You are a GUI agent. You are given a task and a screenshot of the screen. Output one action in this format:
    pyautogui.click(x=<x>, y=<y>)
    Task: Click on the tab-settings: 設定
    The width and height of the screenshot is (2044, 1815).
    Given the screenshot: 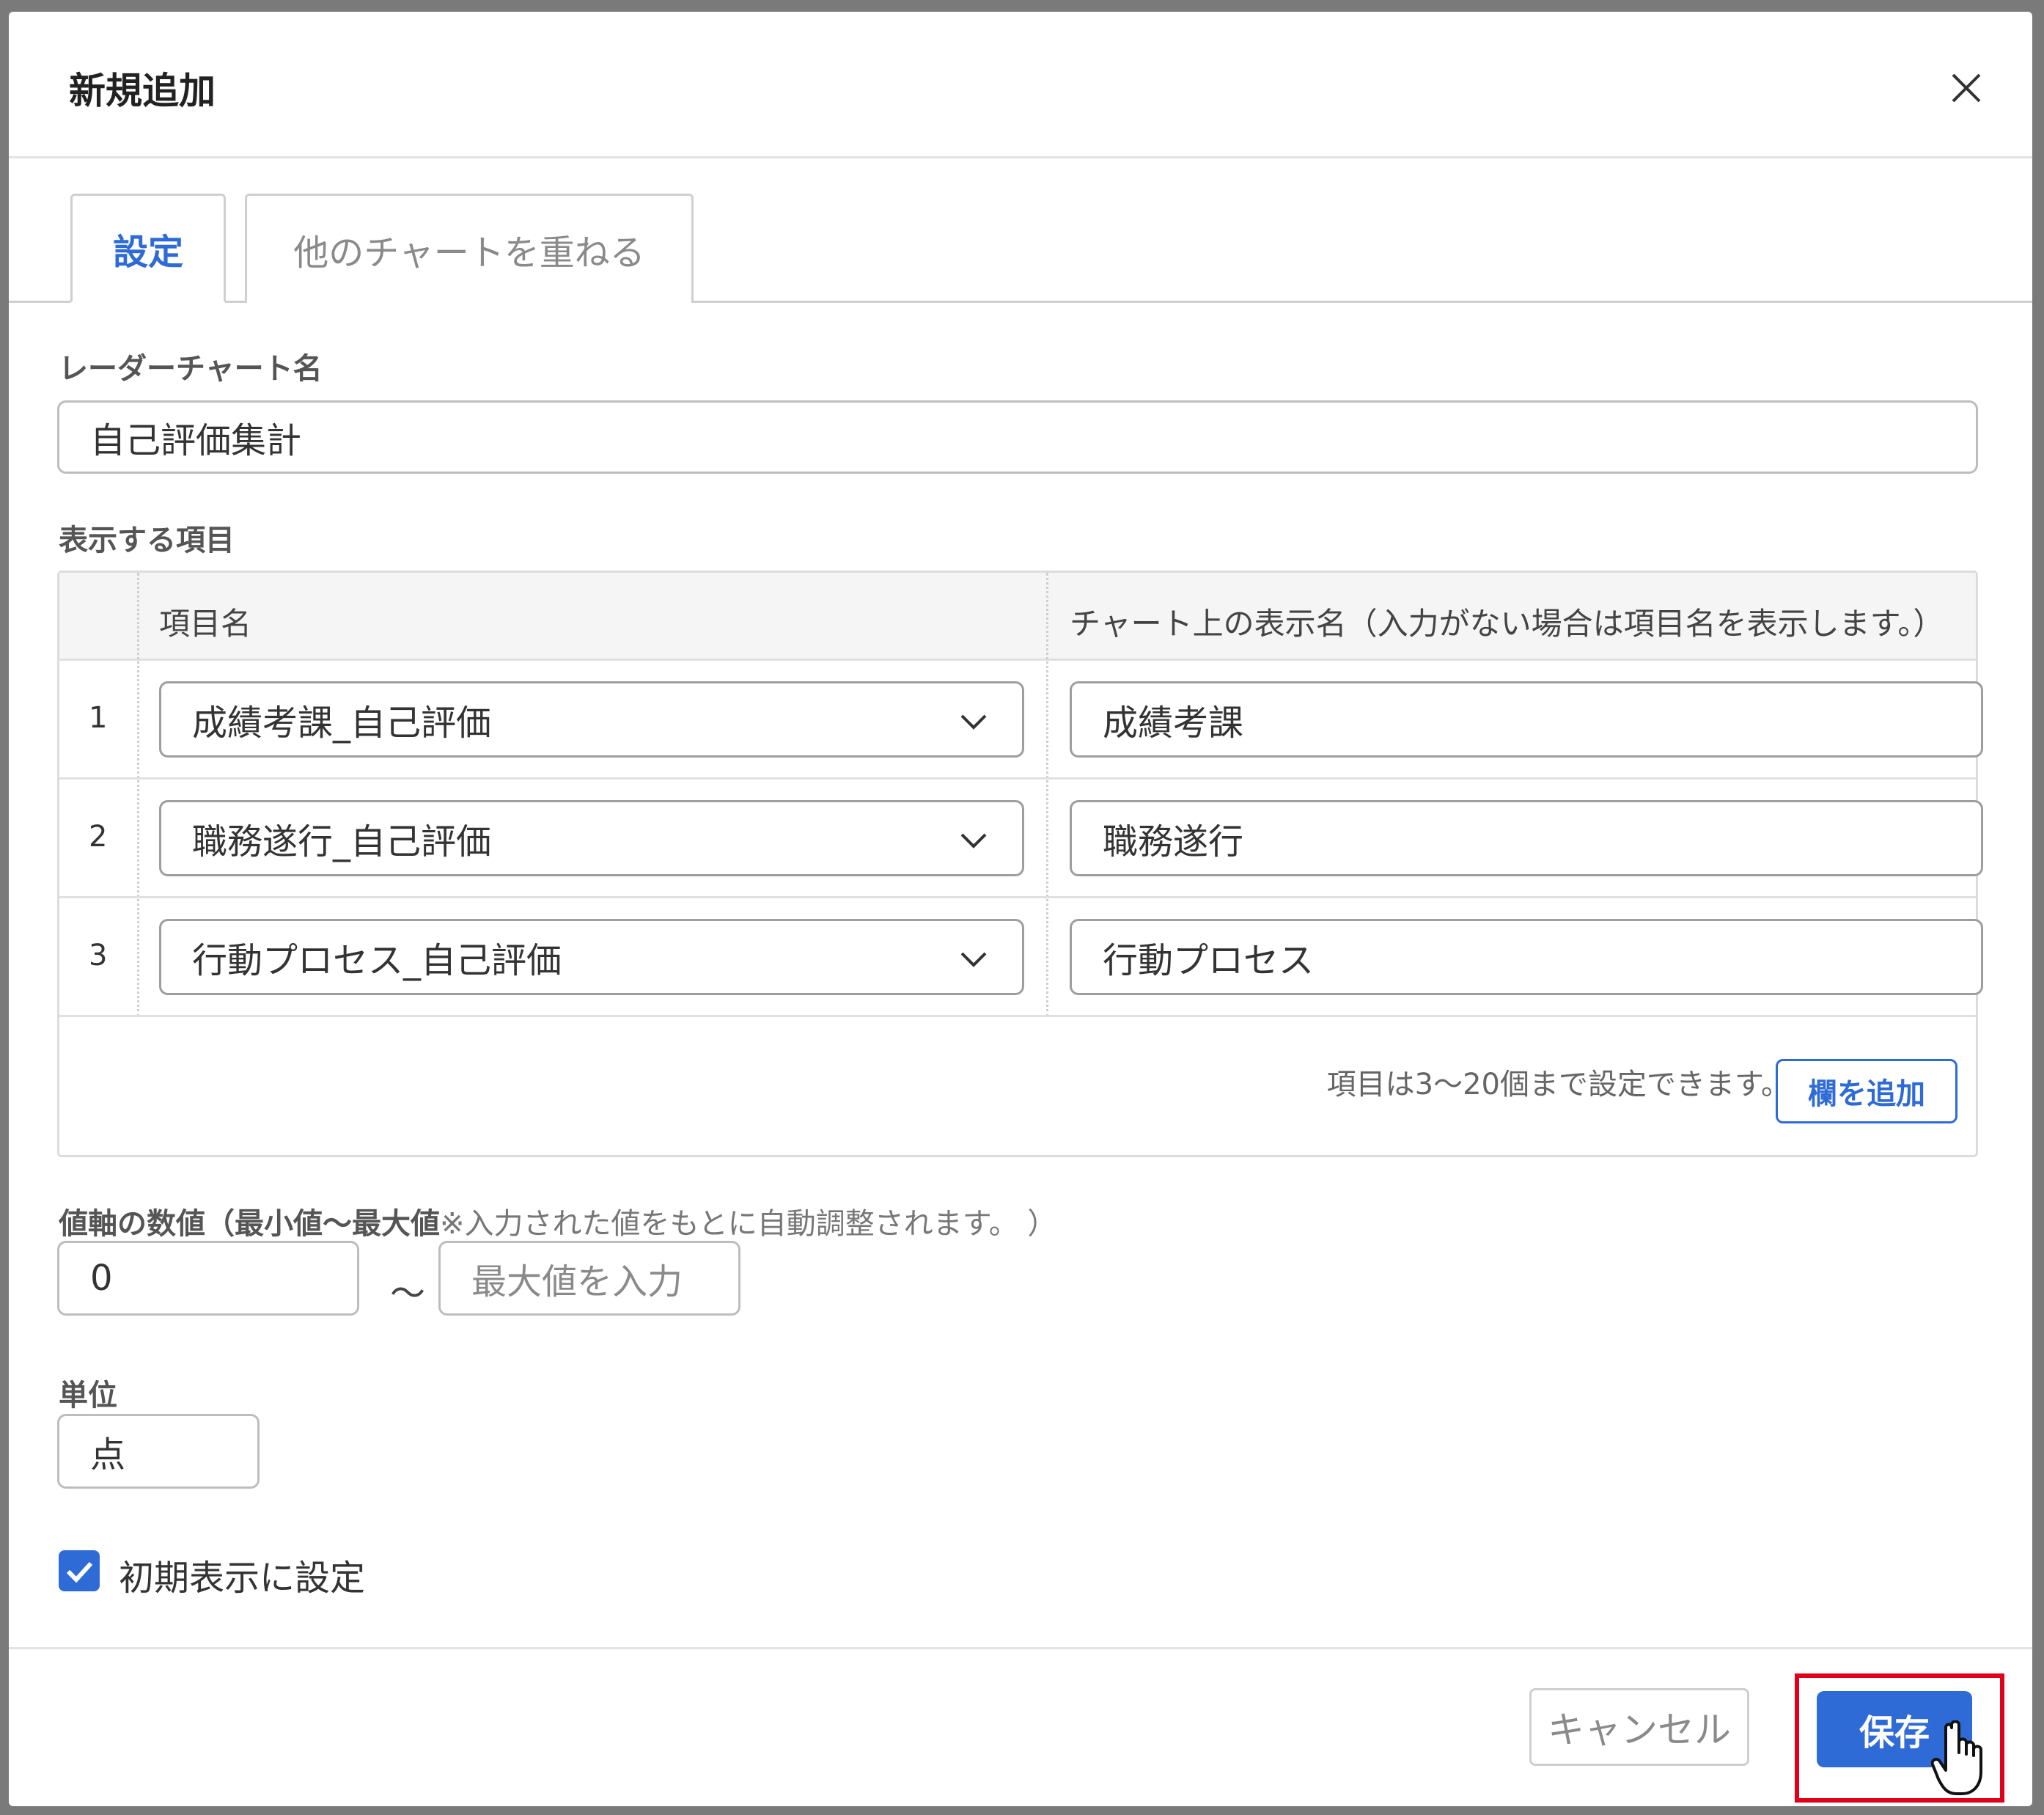 What is the action you would take?
    pyautogui.click(x=148, y=248)
    